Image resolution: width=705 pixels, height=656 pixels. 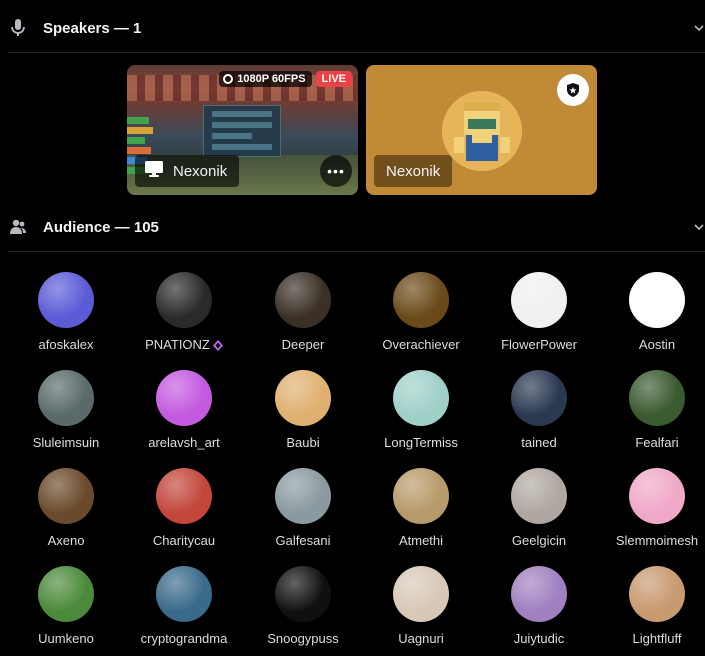 I want to click on member-name-text: Aostin, so click(x=657, y=344).